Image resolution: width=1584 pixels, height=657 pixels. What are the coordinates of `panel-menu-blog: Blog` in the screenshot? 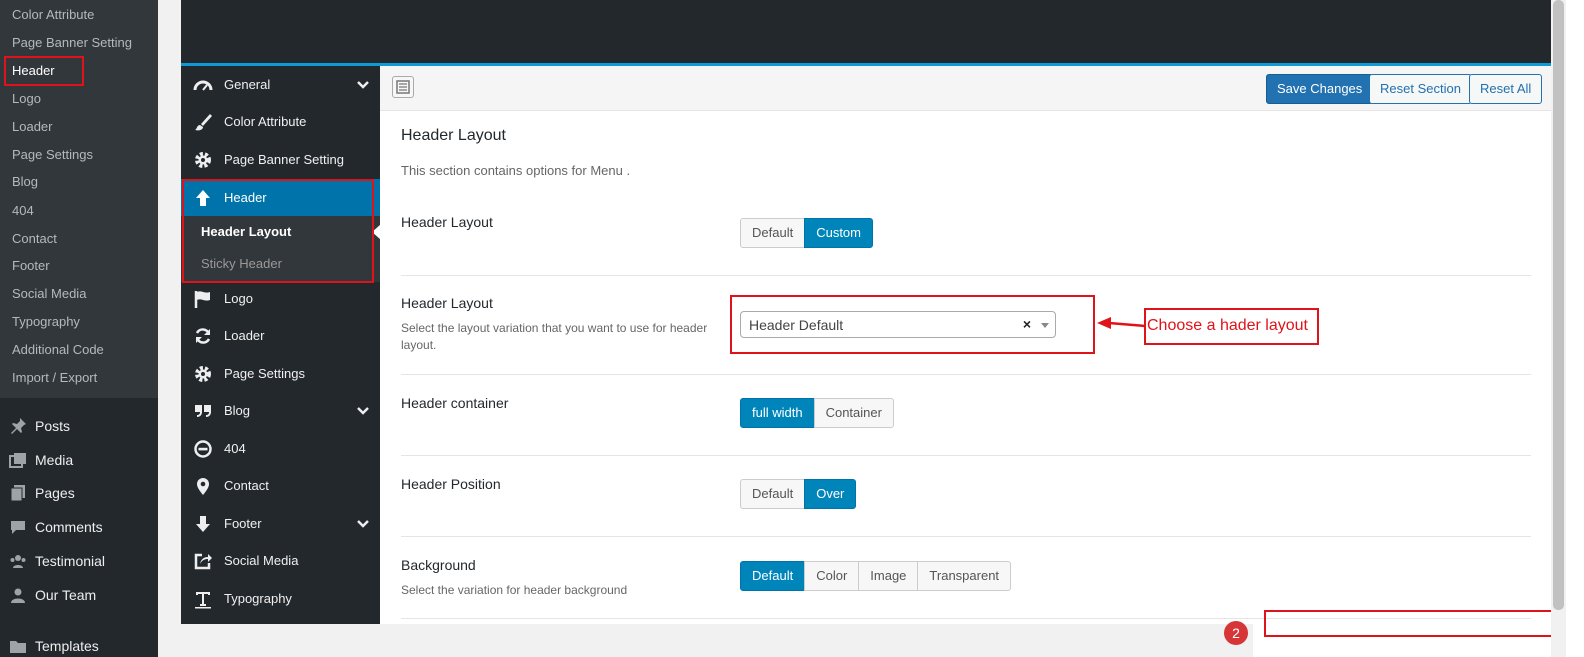 It's located at (280, 410).